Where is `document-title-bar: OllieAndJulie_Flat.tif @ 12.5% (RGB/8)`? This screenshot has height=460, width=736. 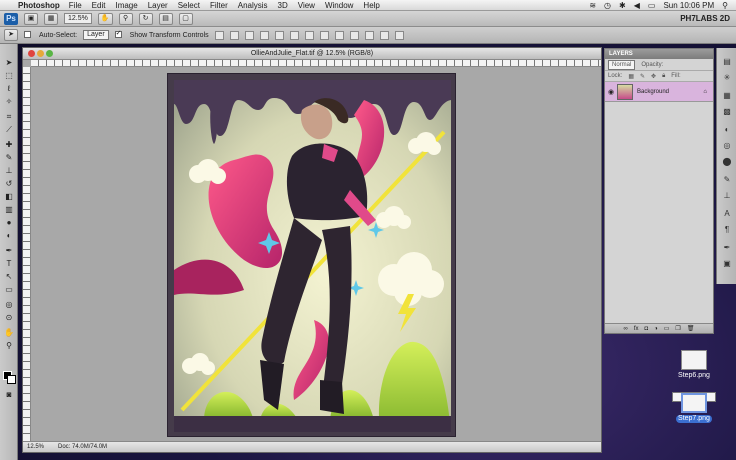 document-title-bar: OllieAndJulie_Flat.tif @ 12.5% (RGB/8) is located at coordinates (312, 54).